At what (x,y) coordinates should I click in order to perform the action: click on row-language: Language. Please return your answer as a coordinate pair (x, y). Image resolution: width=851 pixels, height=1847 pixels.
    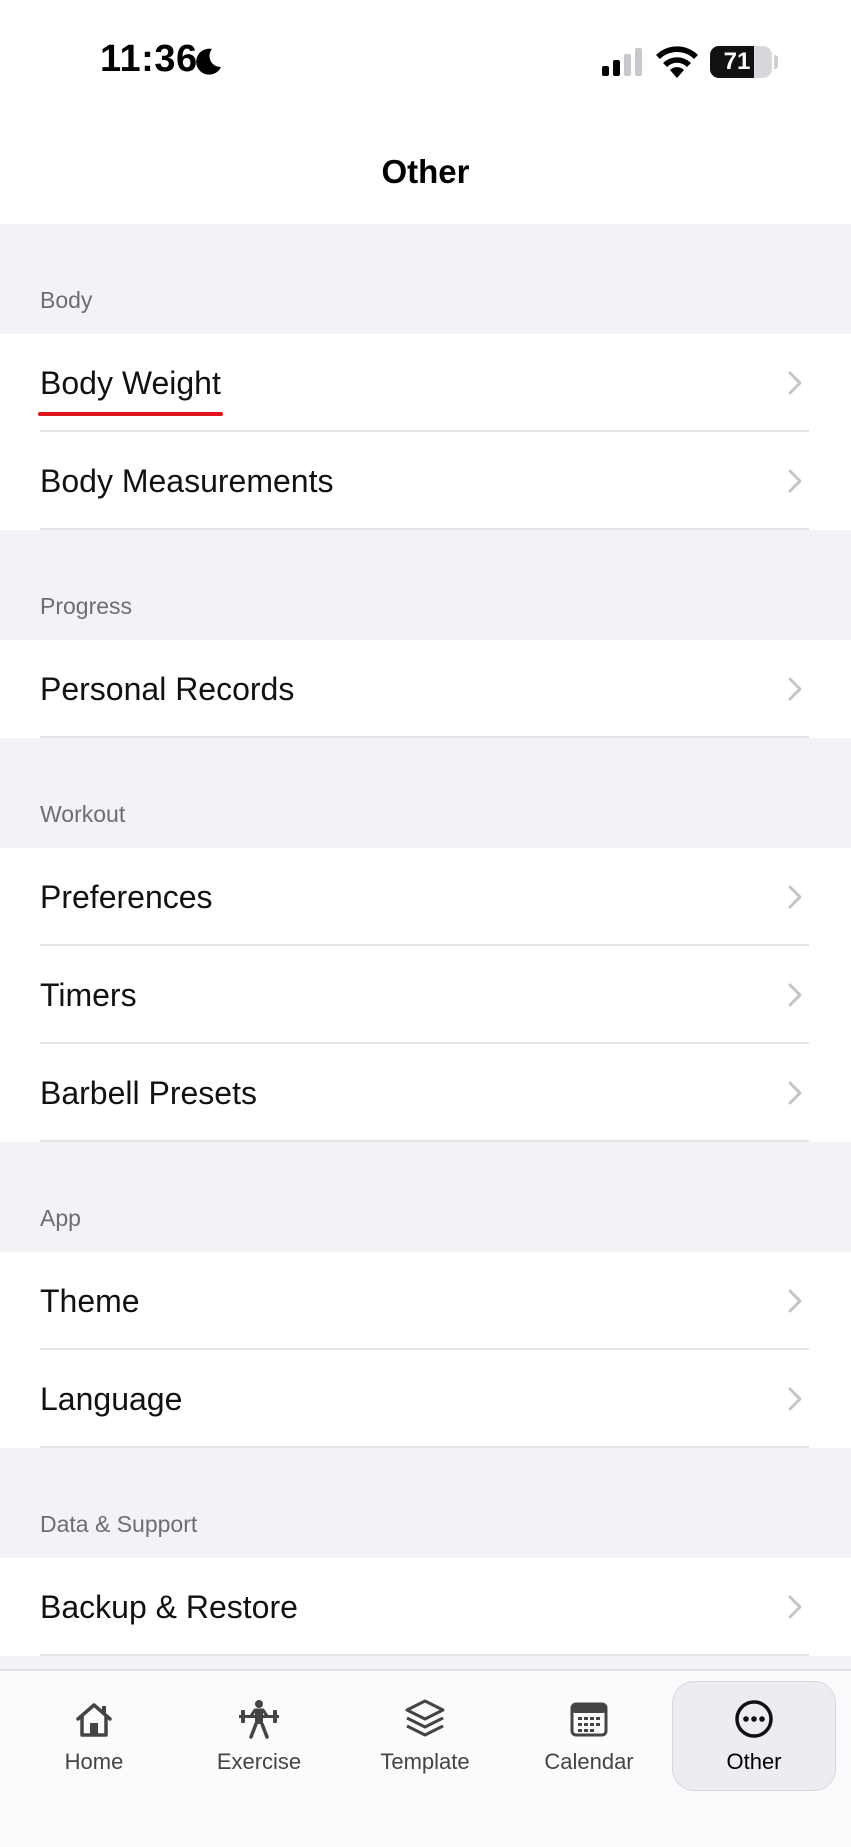
    Looking at the image, I should click on (425, 1399).